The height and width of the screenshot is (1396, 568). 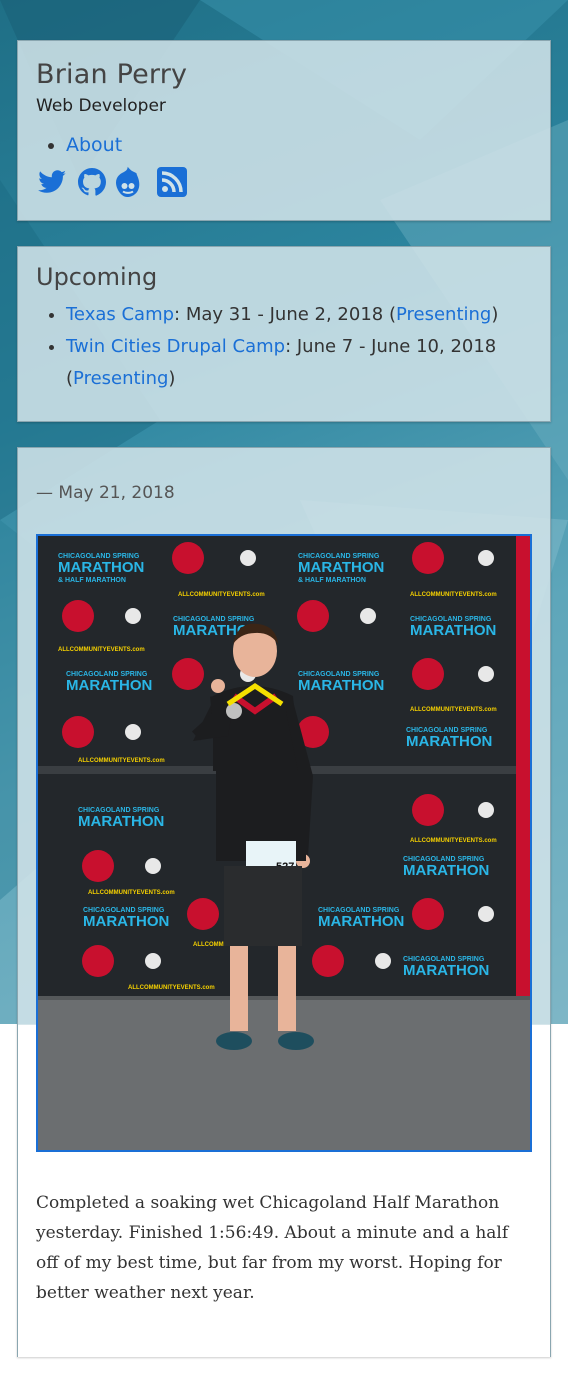 What do you see at coordinates (299, 145) in the screenshot?
I see `nav-item-about: About` at bounding box center [299, 145].